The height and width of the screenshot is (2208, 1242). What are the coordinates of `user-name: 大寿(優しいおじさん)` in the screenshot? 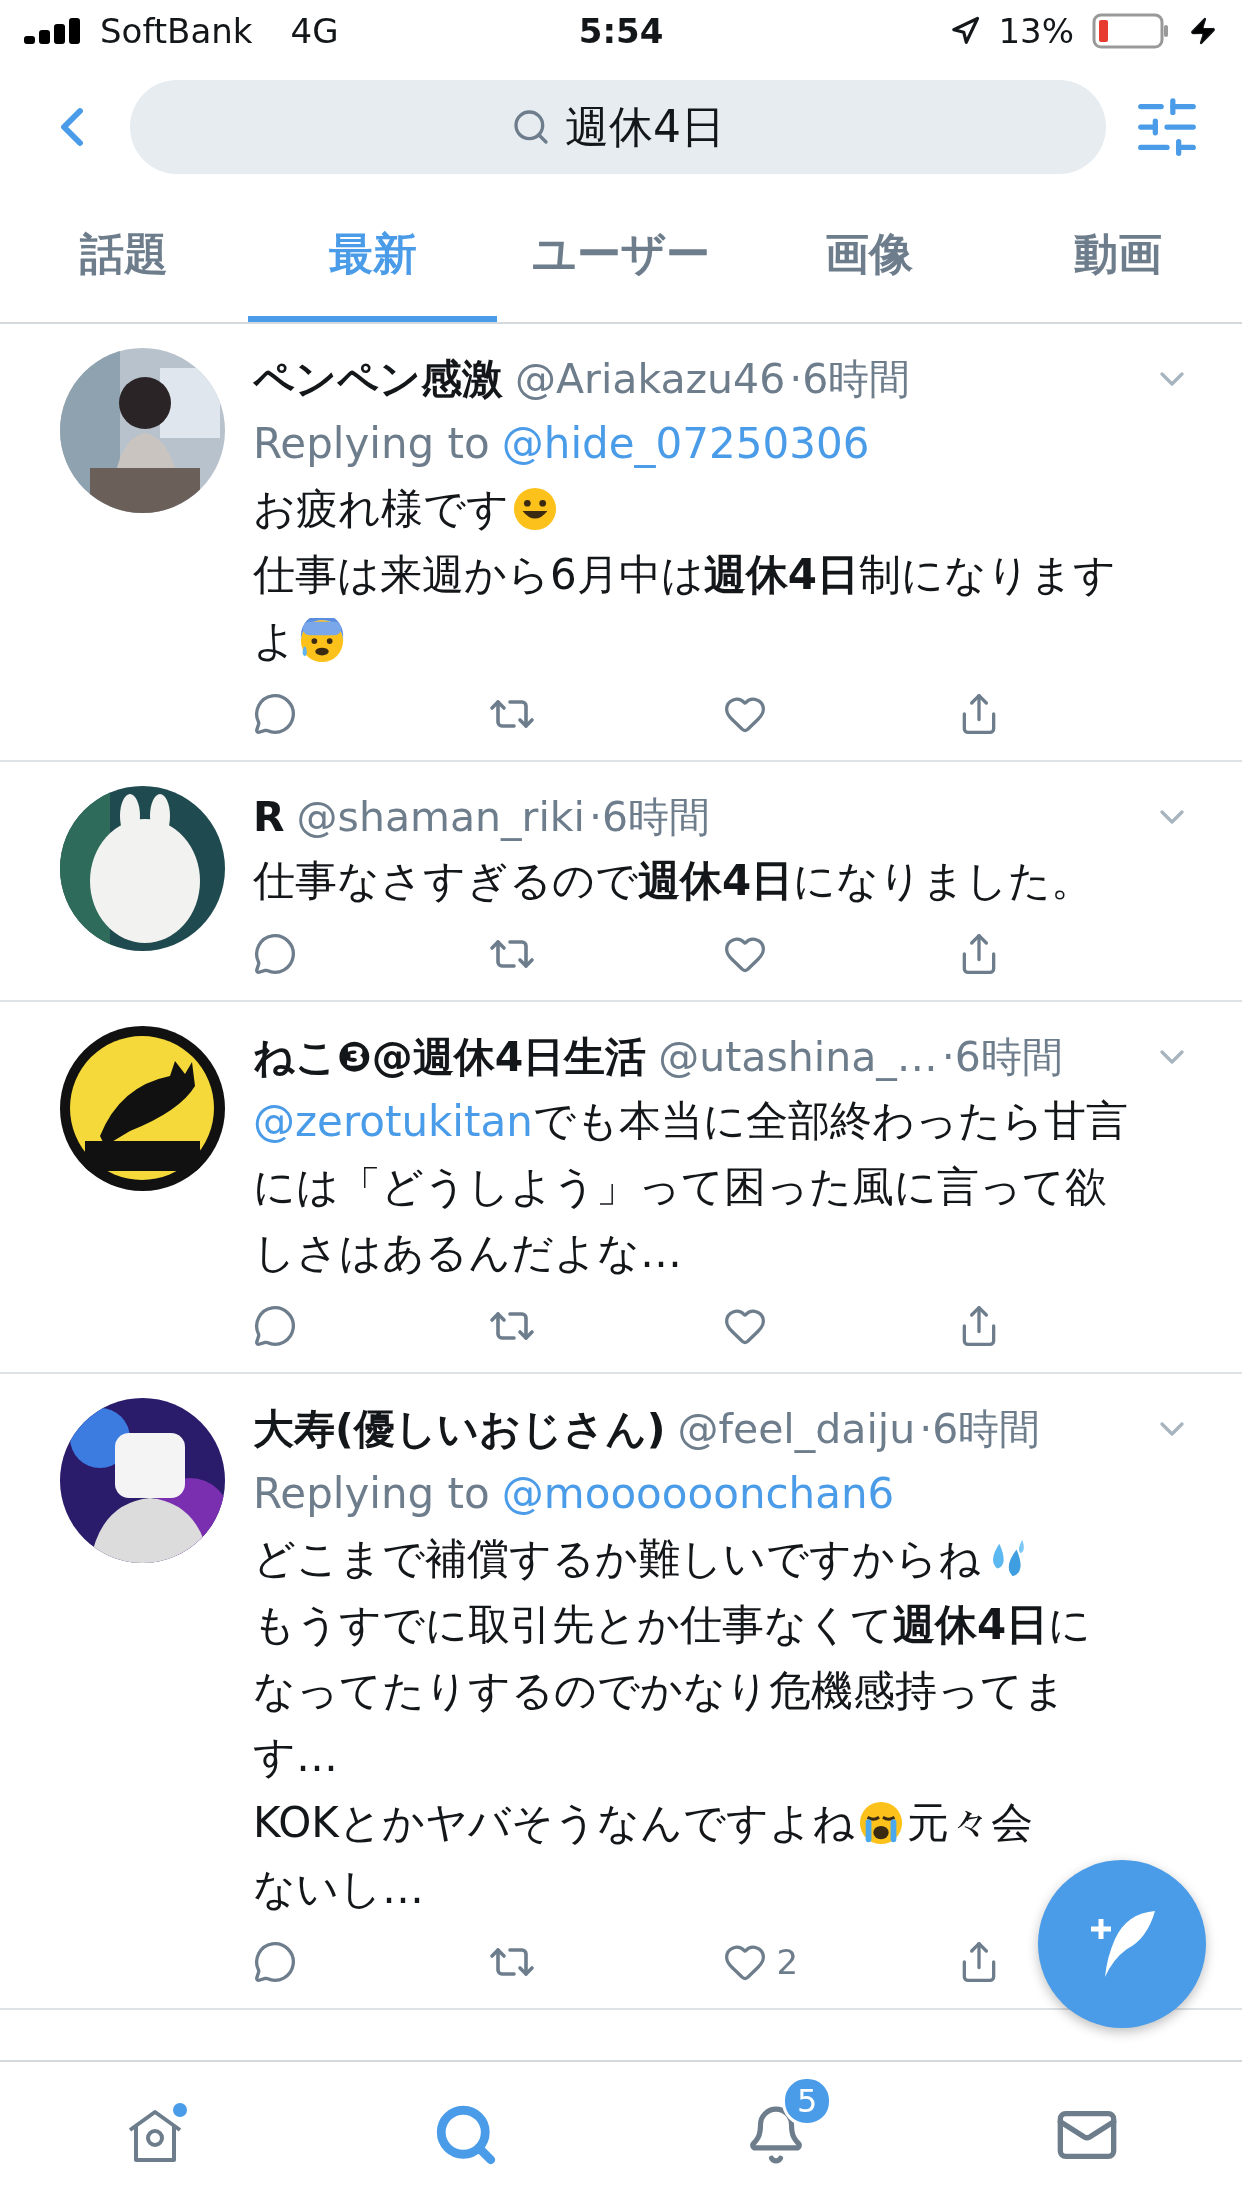 It's located at (459, 1429).